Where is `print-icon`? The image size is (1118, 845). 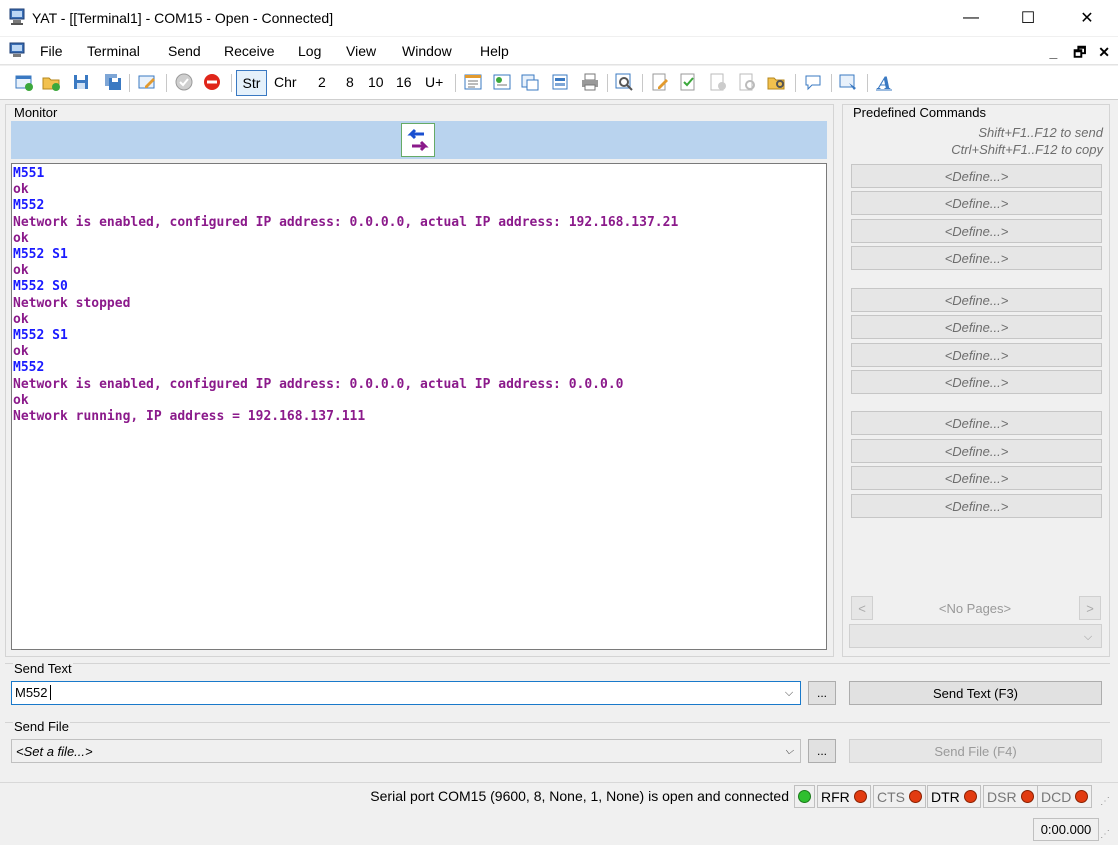
print-icon is located at coordinates (590, 82).